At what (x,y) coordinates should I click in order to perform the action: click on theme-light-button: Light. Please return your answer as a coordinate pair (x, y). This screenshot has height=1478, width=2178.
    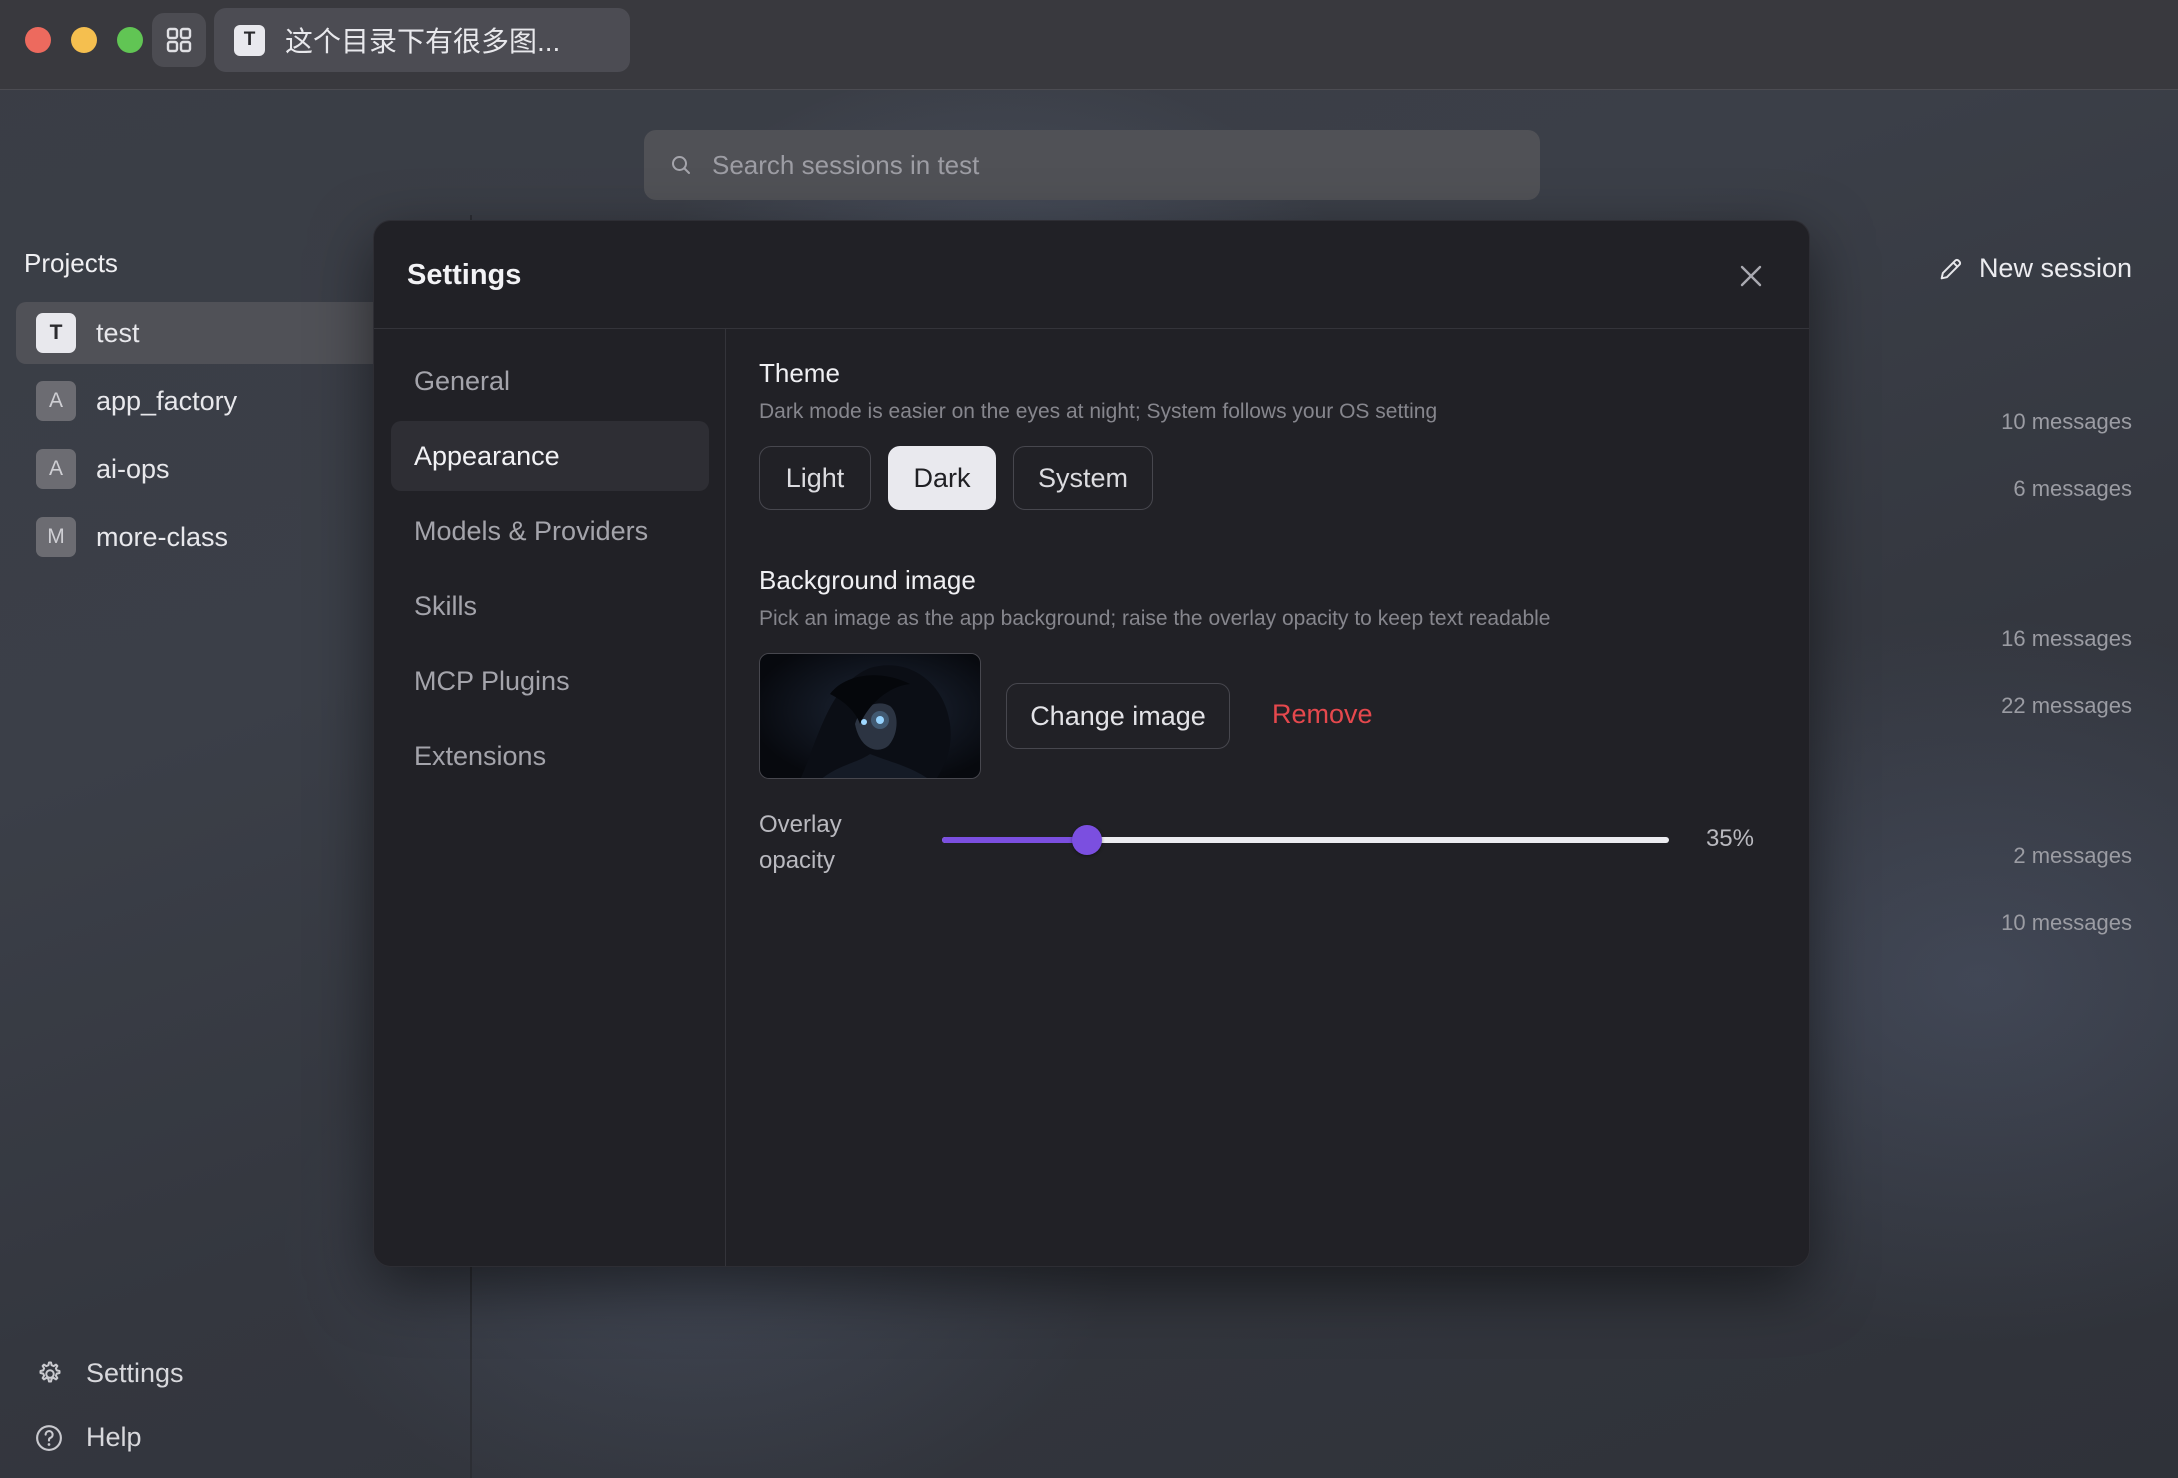
    Looking at the image, I should click on (815, 478).